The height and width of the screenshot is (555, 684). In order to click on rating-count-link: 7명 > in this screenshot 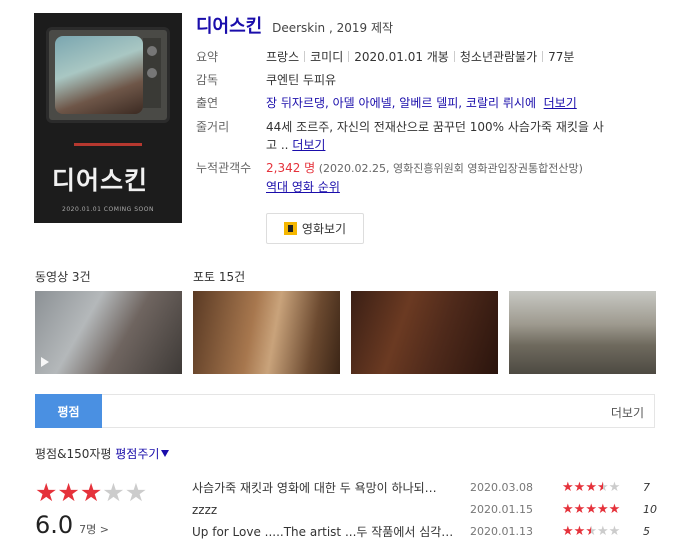, I will do `click(94, 529)`.